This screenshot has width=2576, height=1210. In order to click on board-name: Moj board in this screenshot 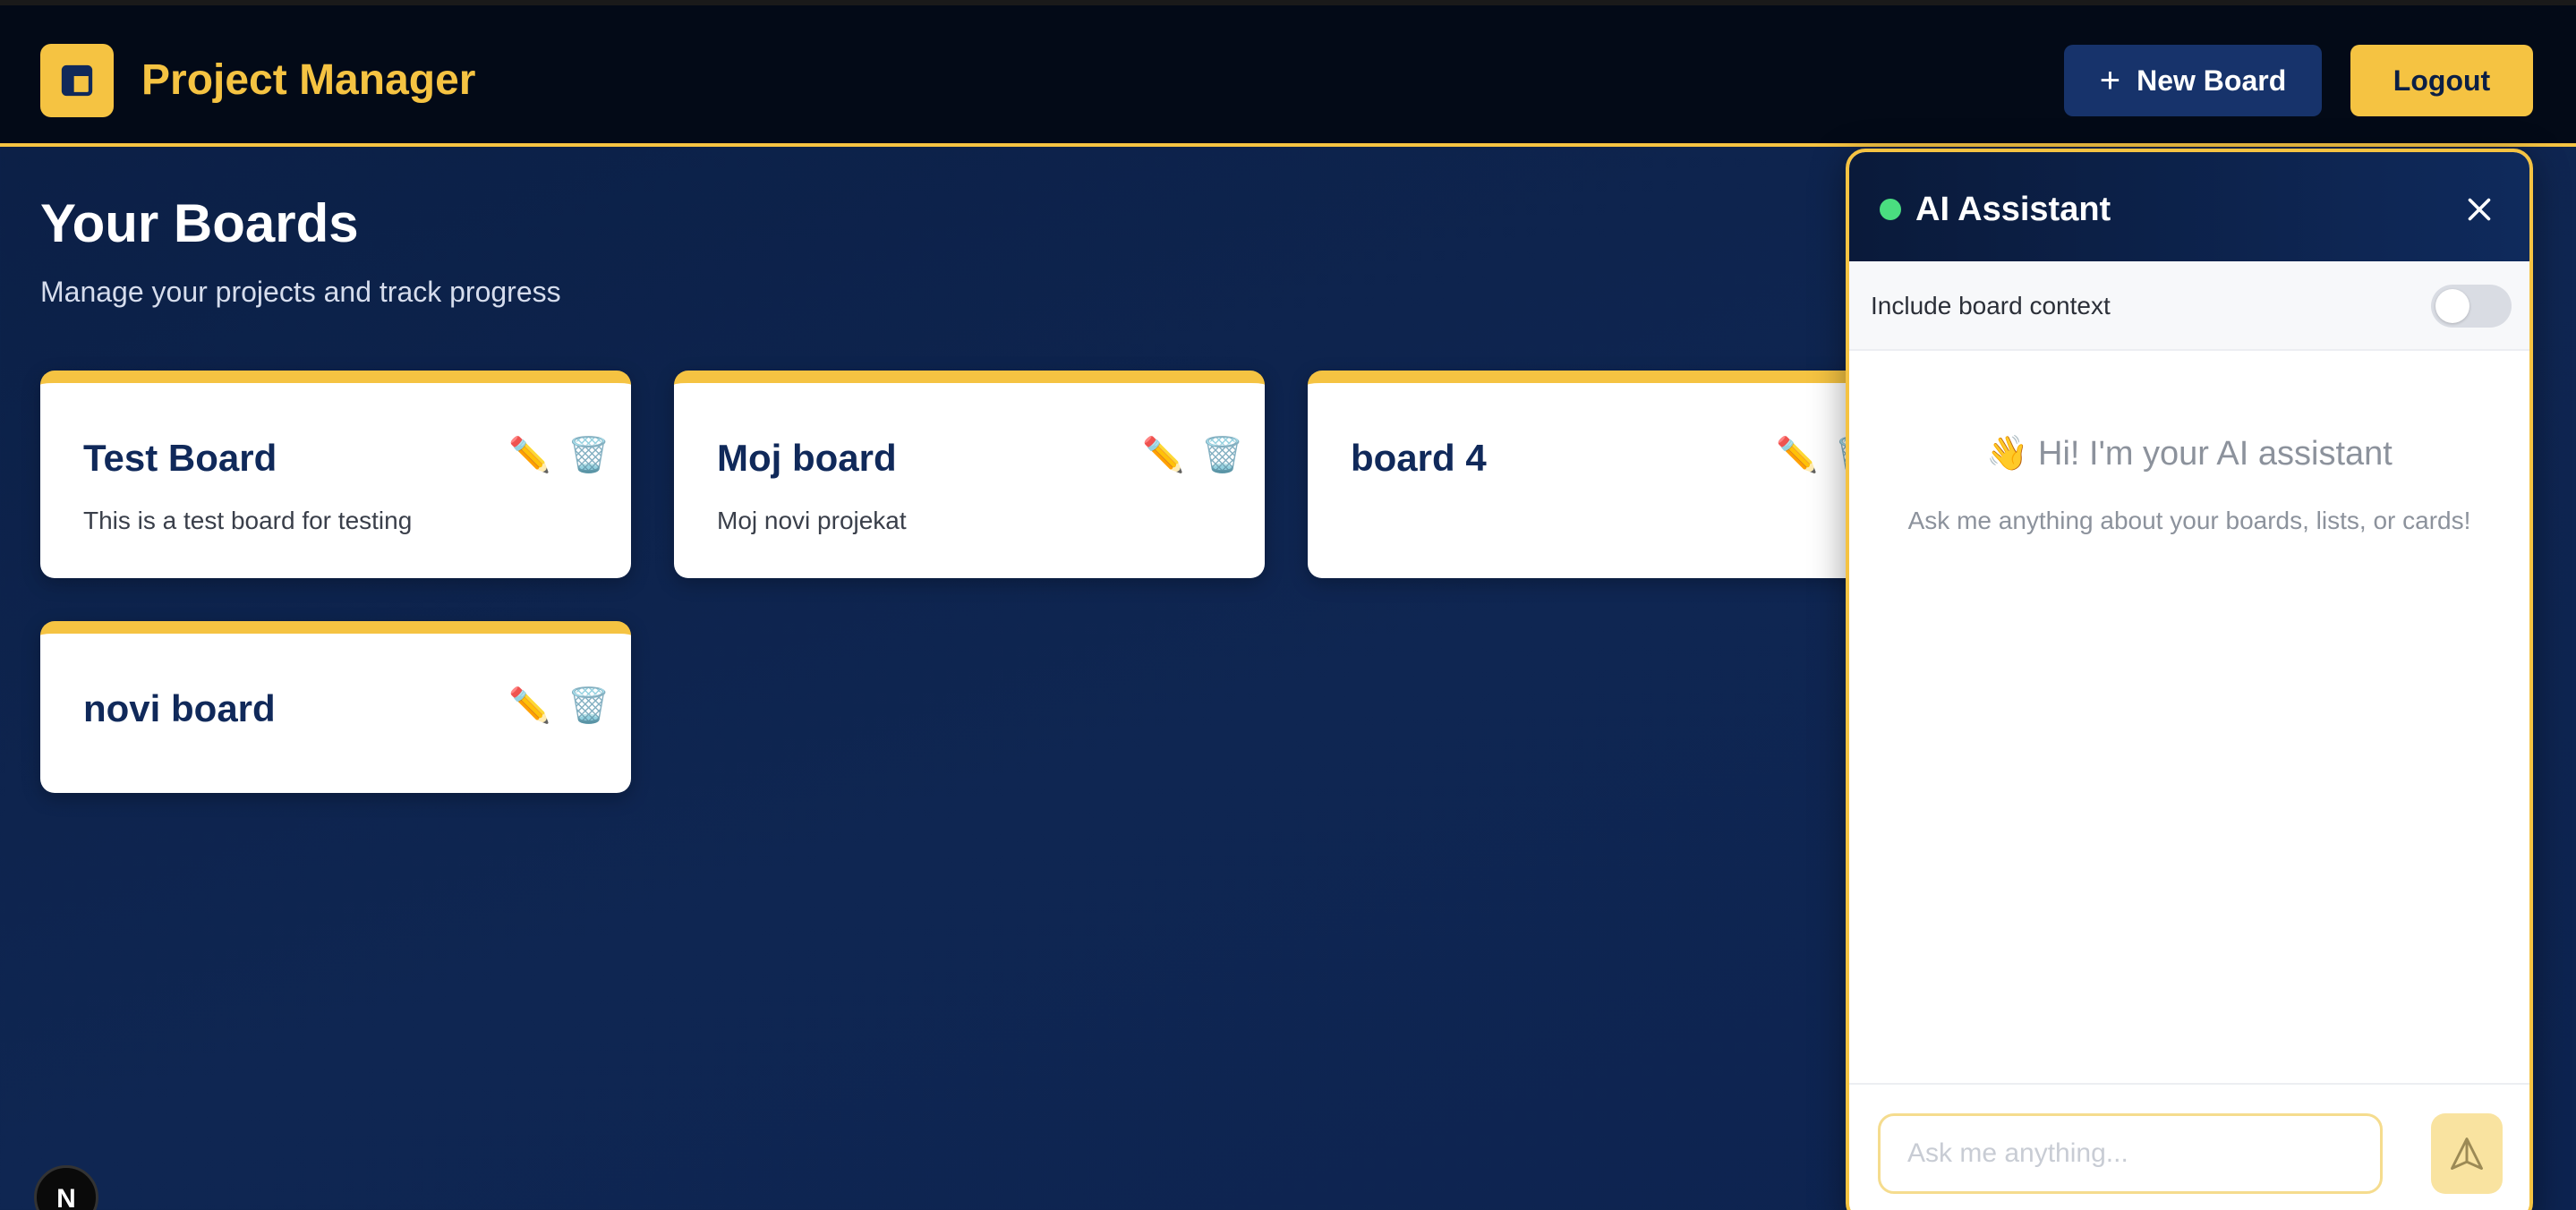, I will do `click(807, 458)`.